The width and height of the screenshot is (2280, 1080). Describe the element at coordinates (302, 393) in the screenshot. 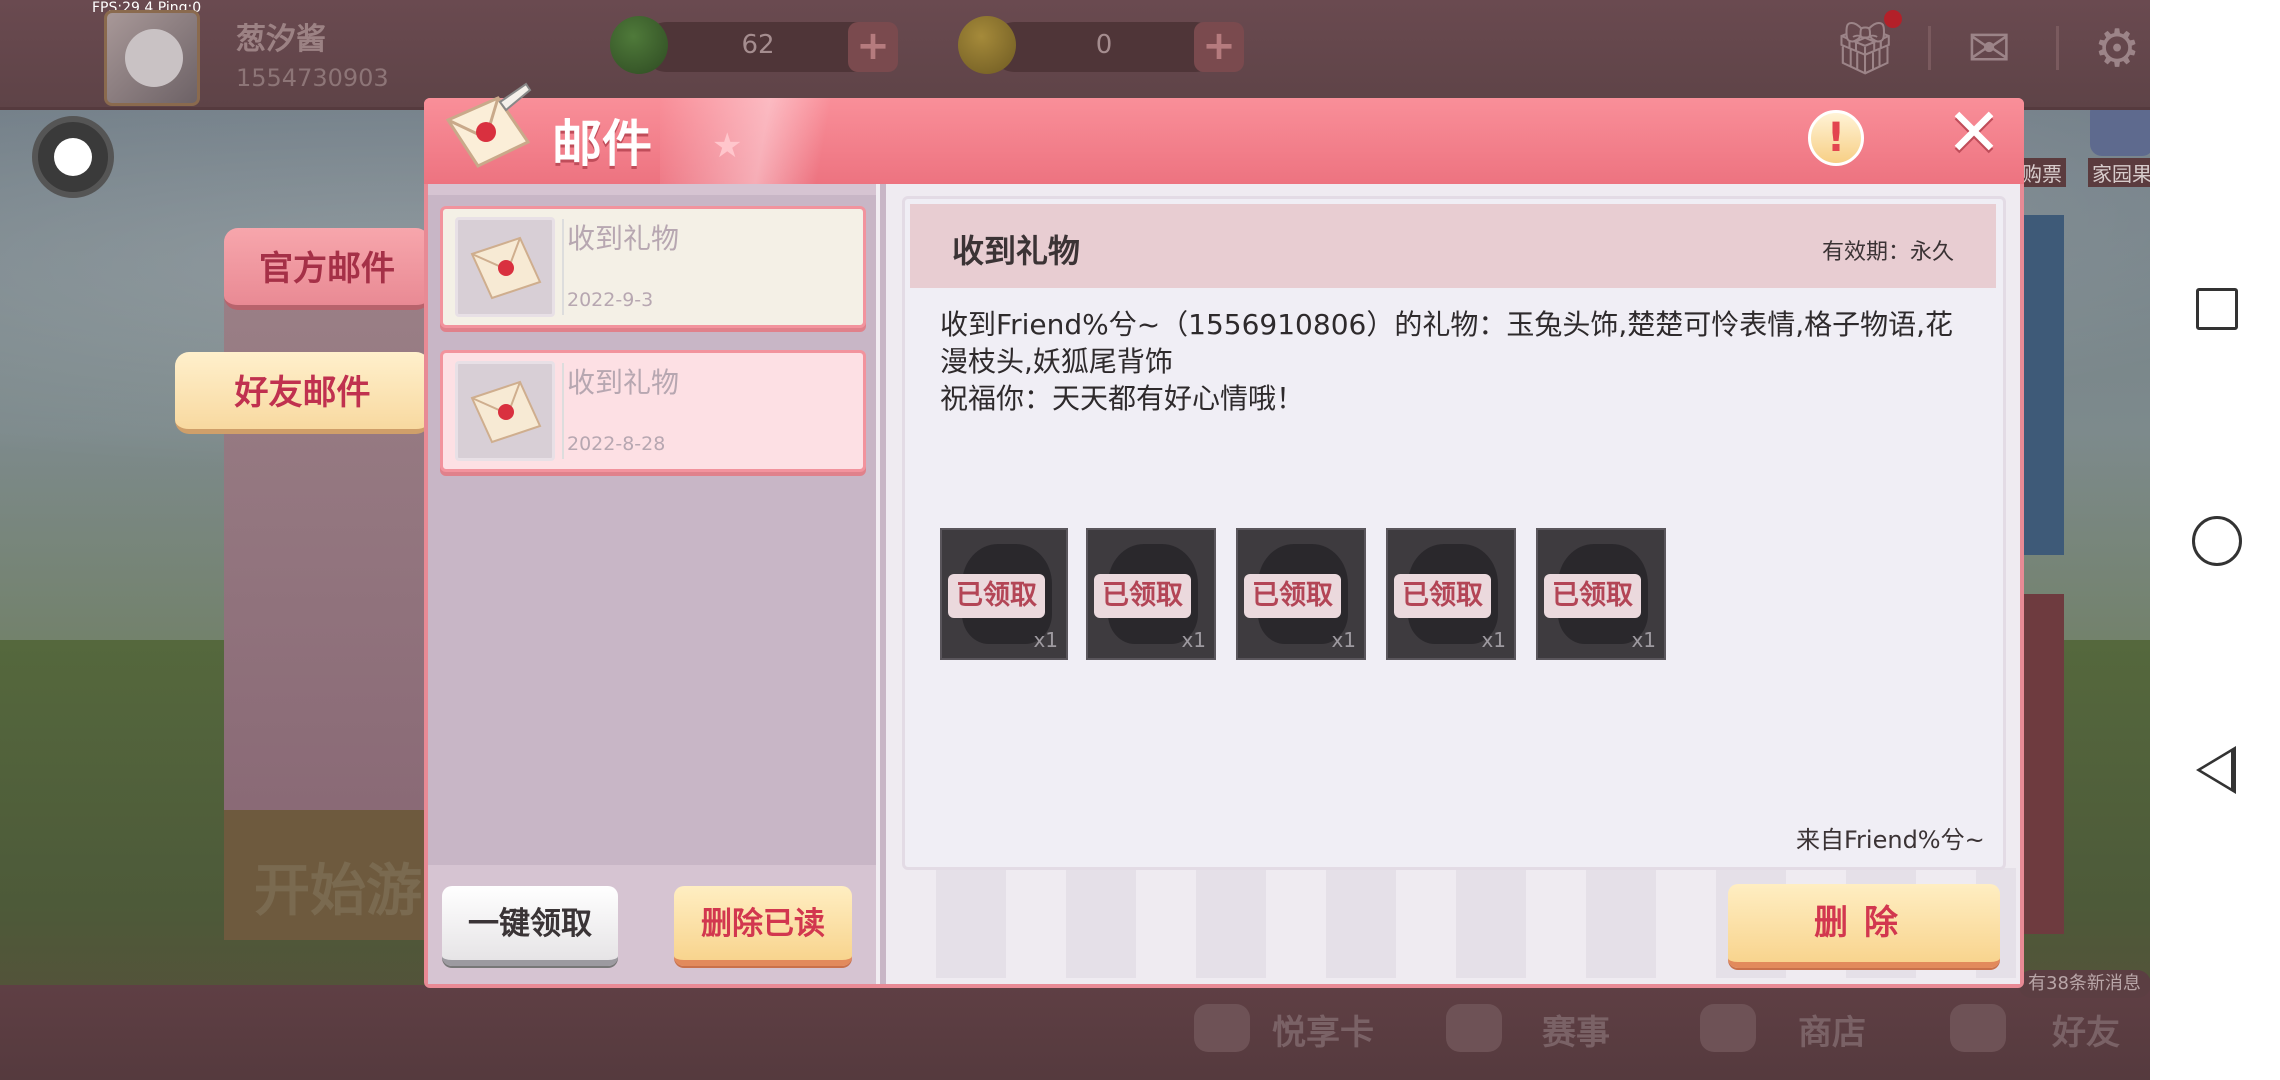

I see `tab-friend-mail: 好友邮件` at that location.